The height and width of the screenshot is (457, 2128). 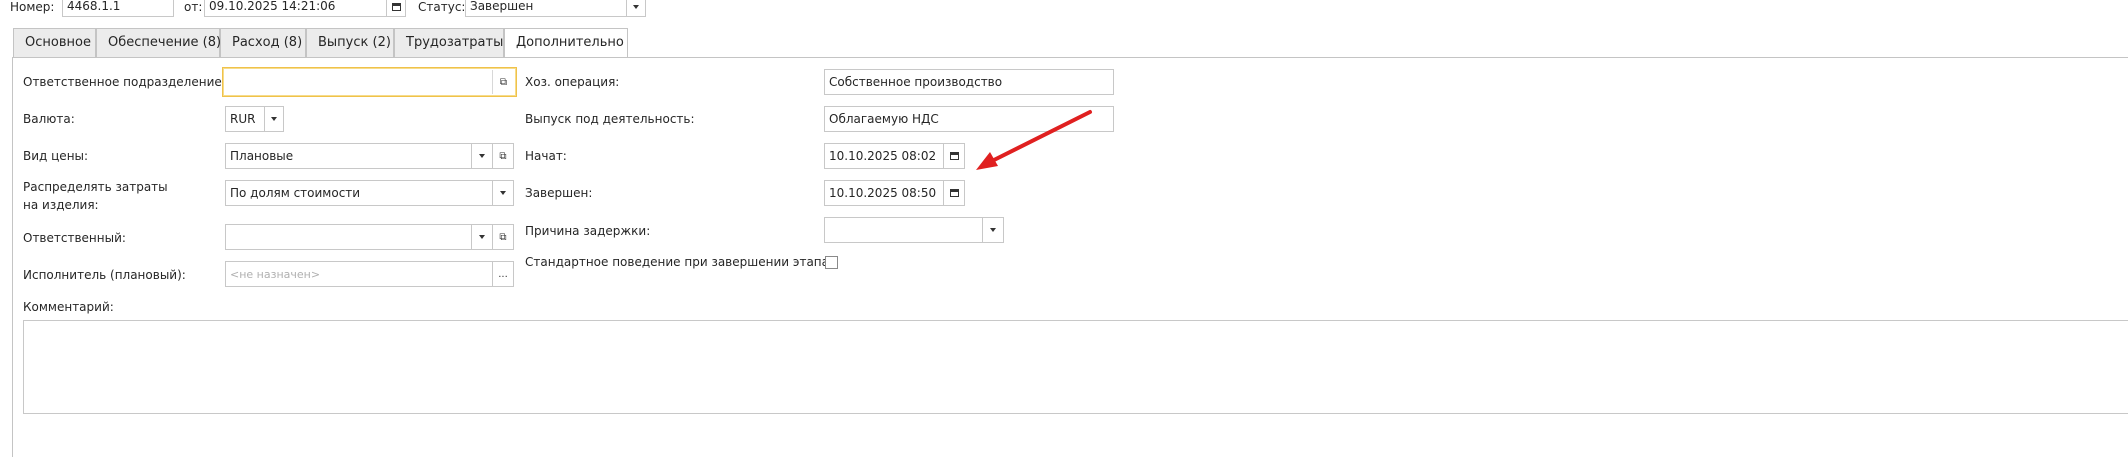 I want to click on price-type-open-button: ⧉, so click(x=503, y=156).